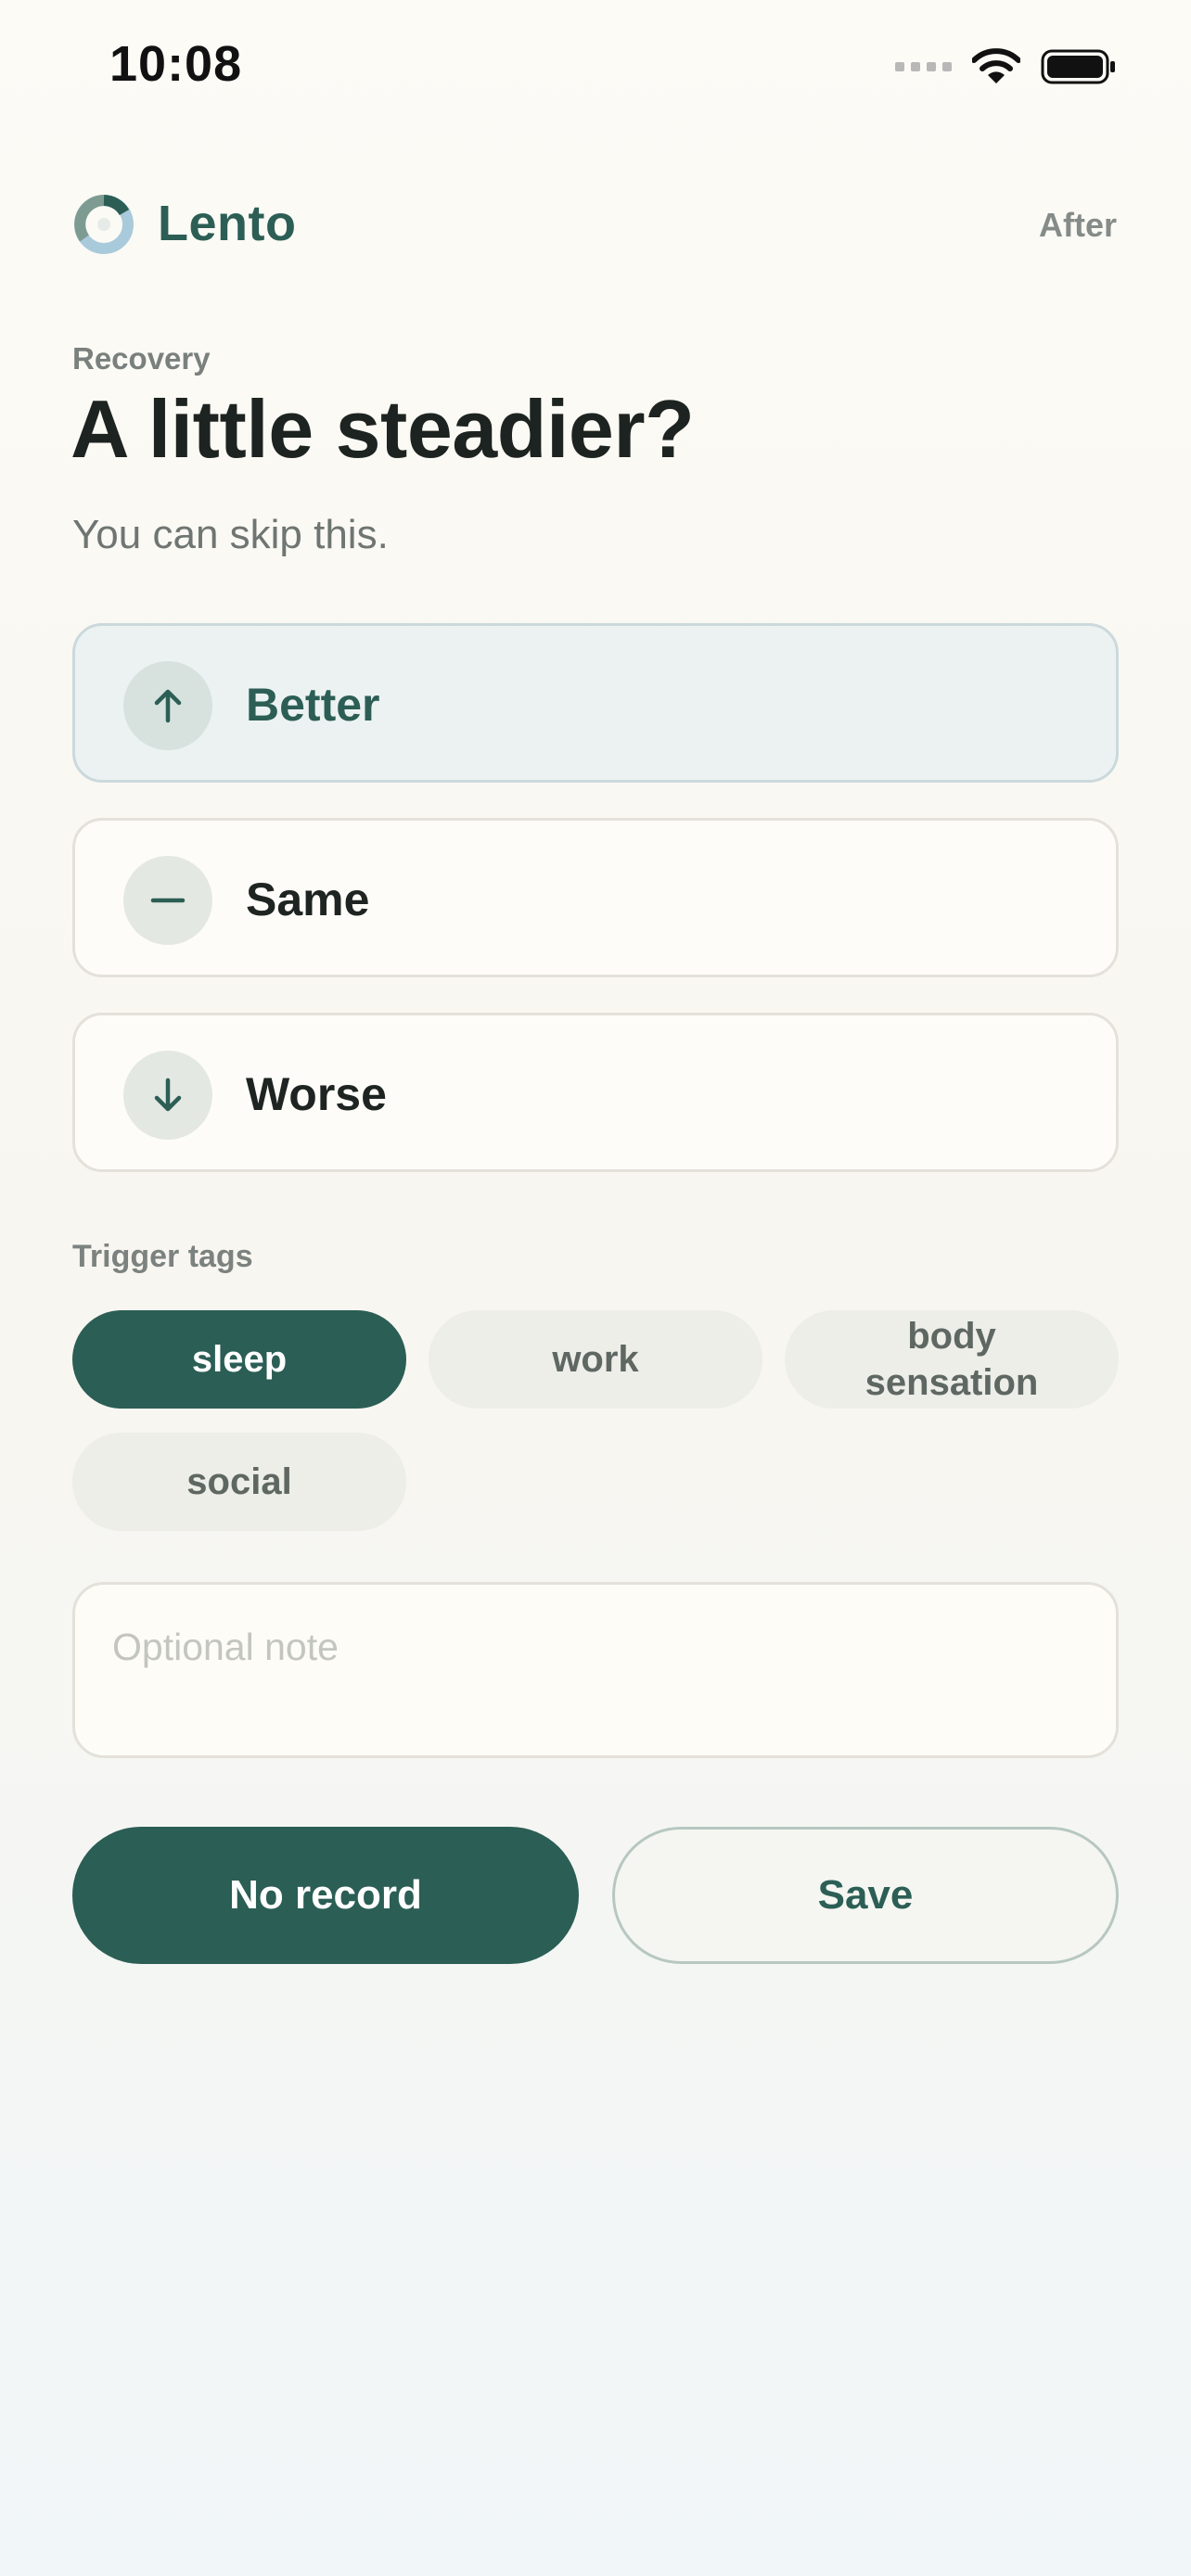 The image size is (1191, 2576). Describe the element at coordinates (167, 705) in the screenshot. I see `arrow-up-icon` at that location.